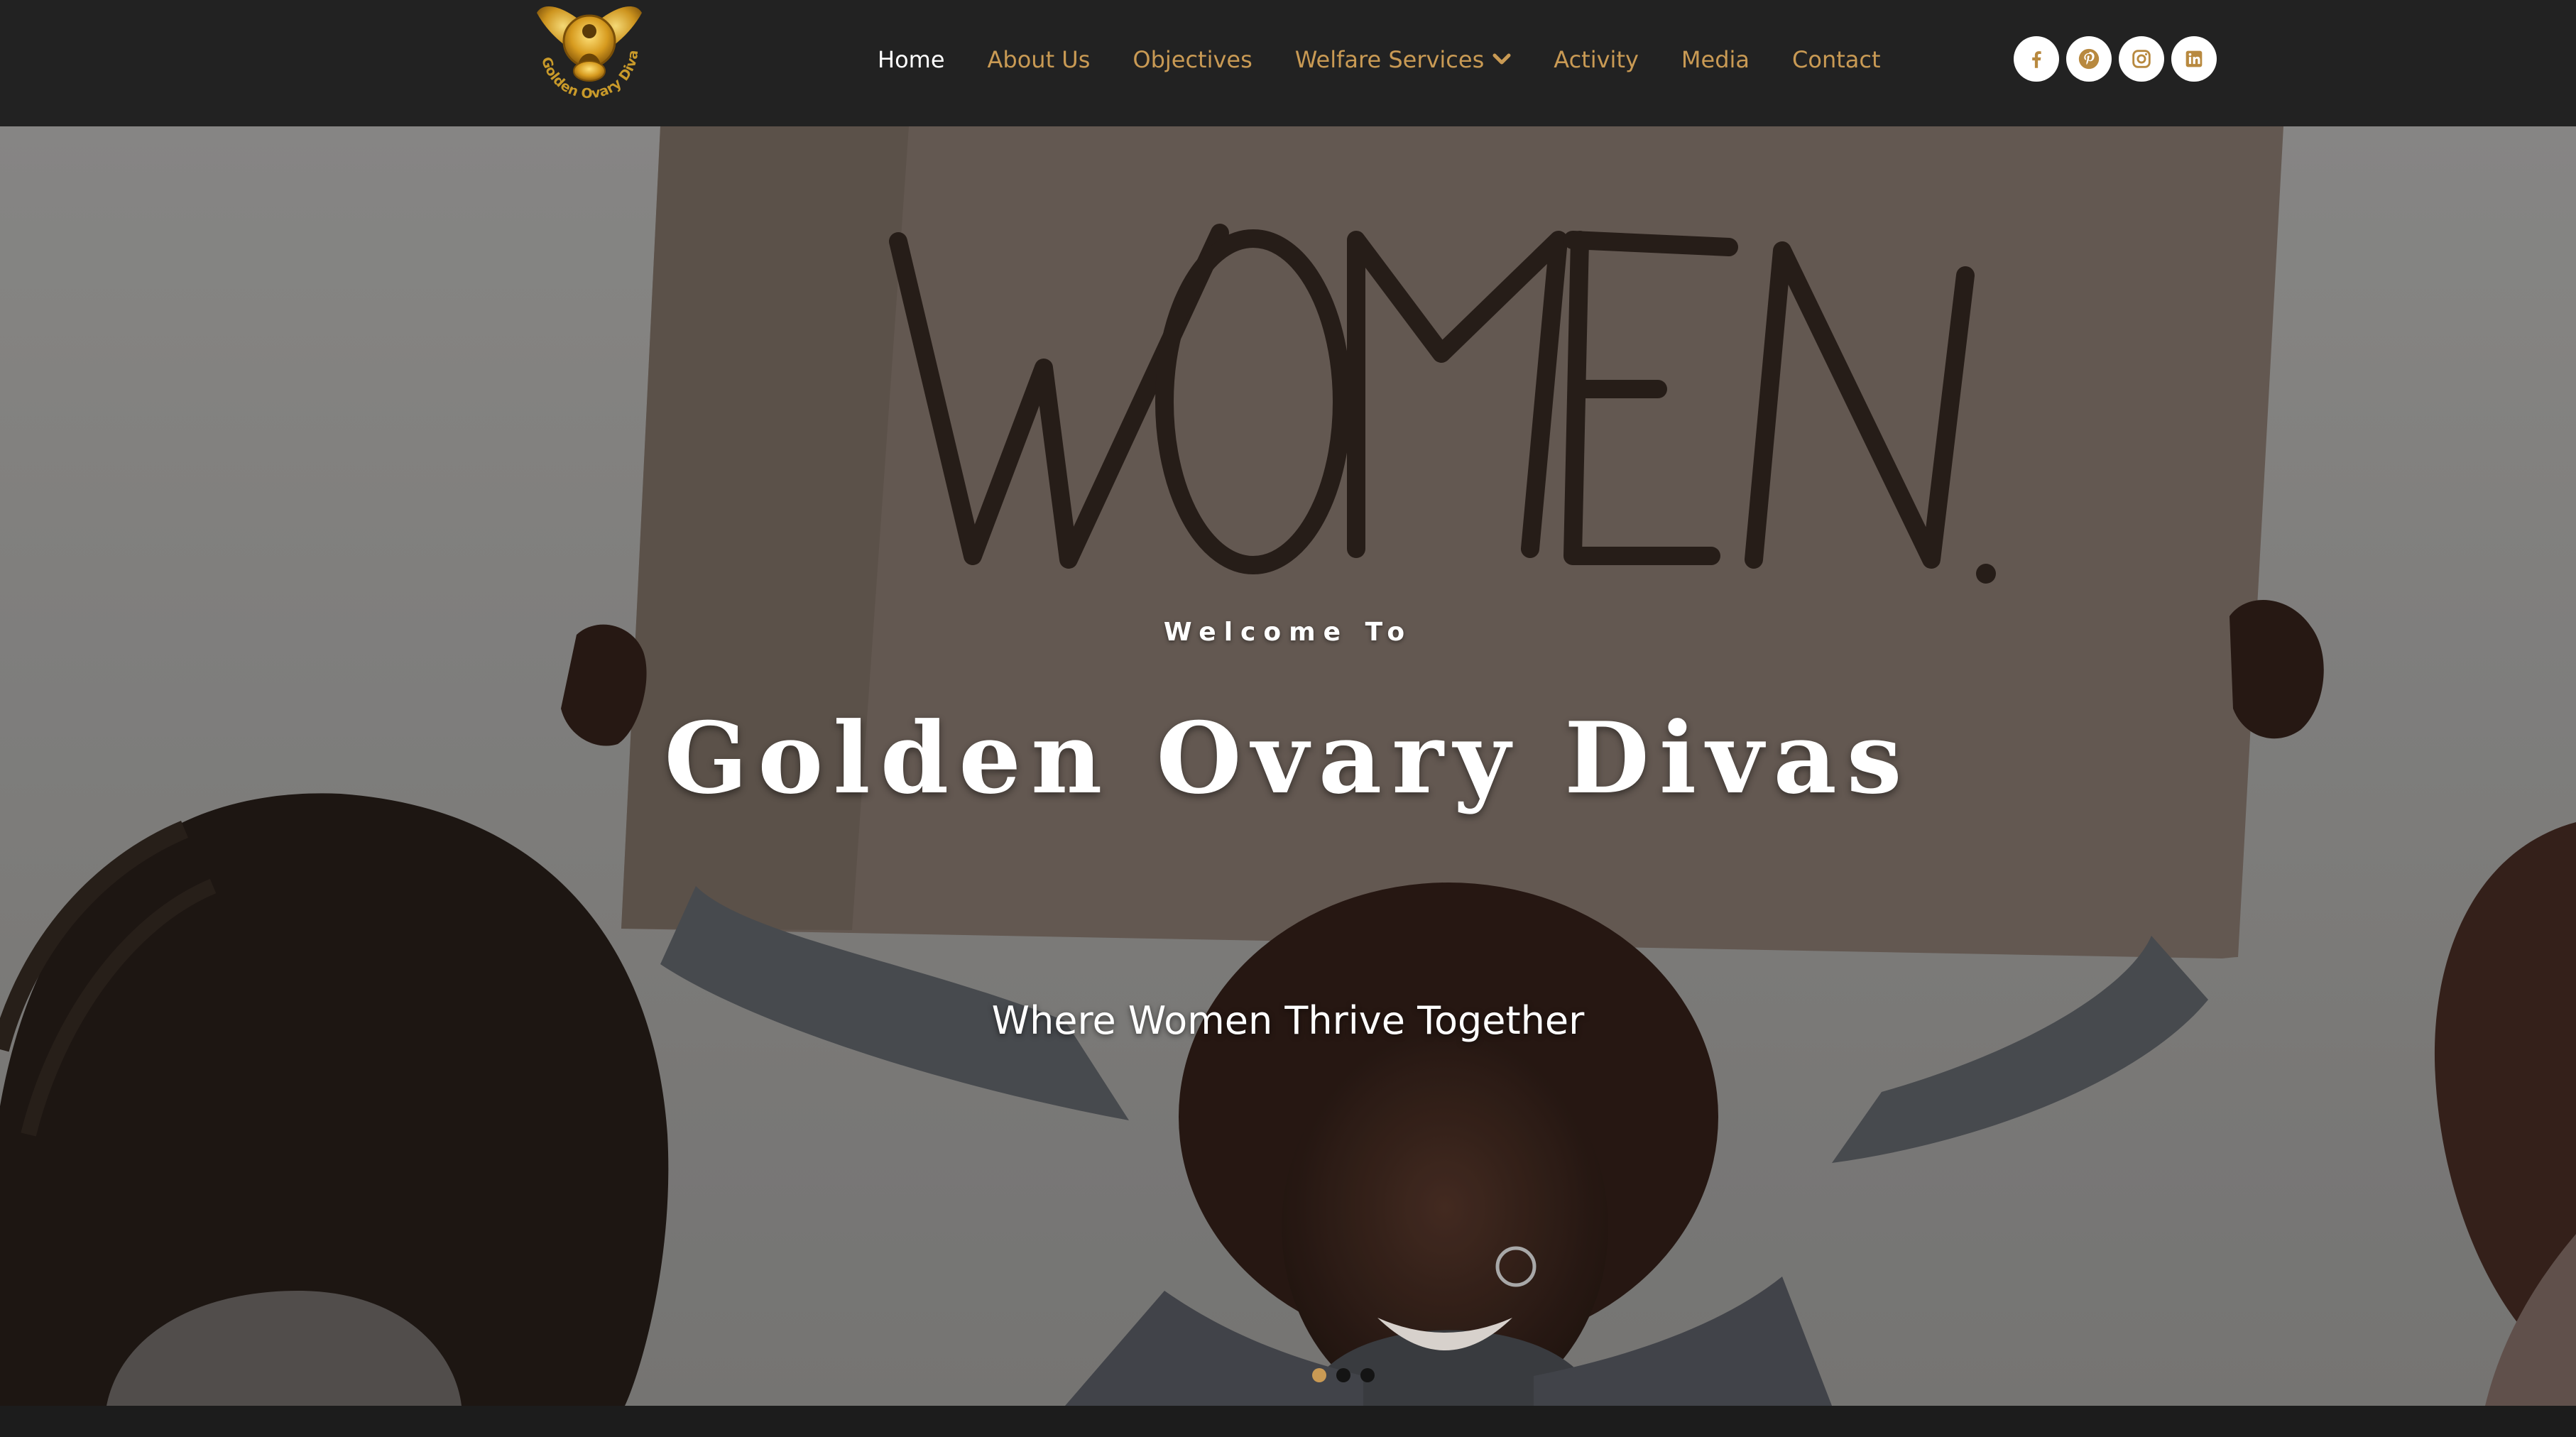 The height and width of the screenshot is (1437, 2576). I want to click on nav-welfare-services-label: Welfare Services, so click(1389, 59).